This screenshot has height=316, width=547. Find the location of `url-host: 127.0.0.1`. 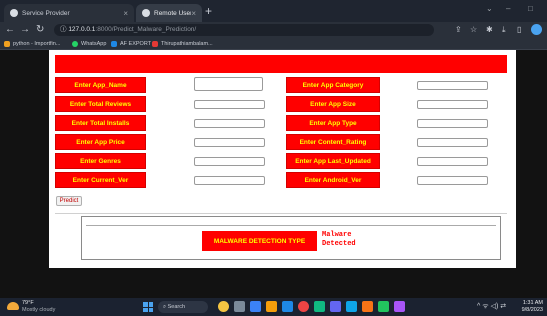

url-host: 127.0.0.1 is located at coordinates (82, 29).